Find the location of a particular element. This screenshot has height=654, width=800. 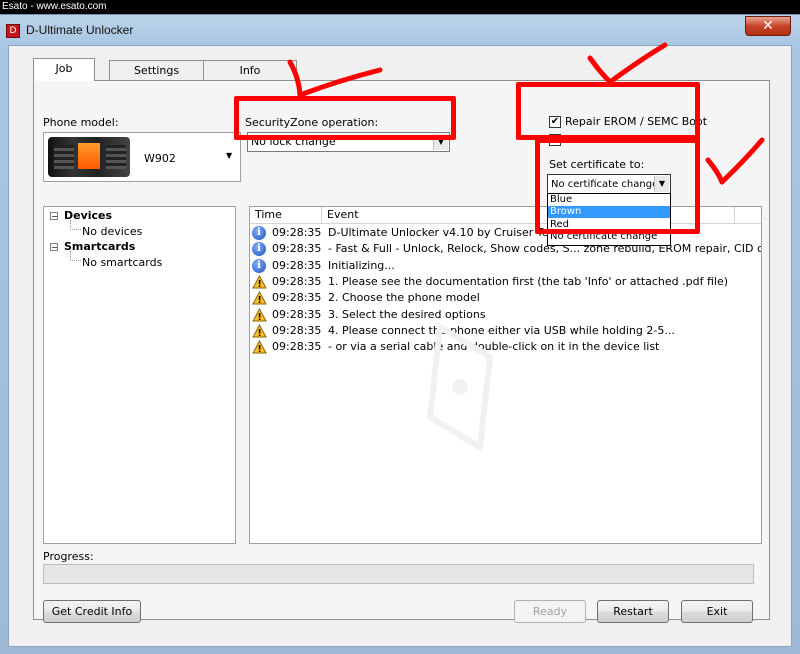

chevron-down-icon: ▼ is located at coordinates (229, 155).